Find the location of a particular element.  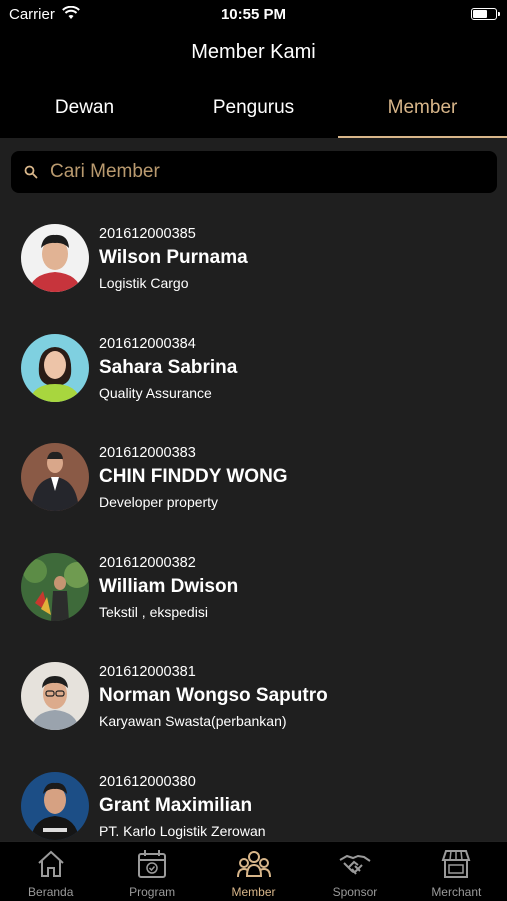

member-job: Quality Assurance is located at coordinates (155, 392).